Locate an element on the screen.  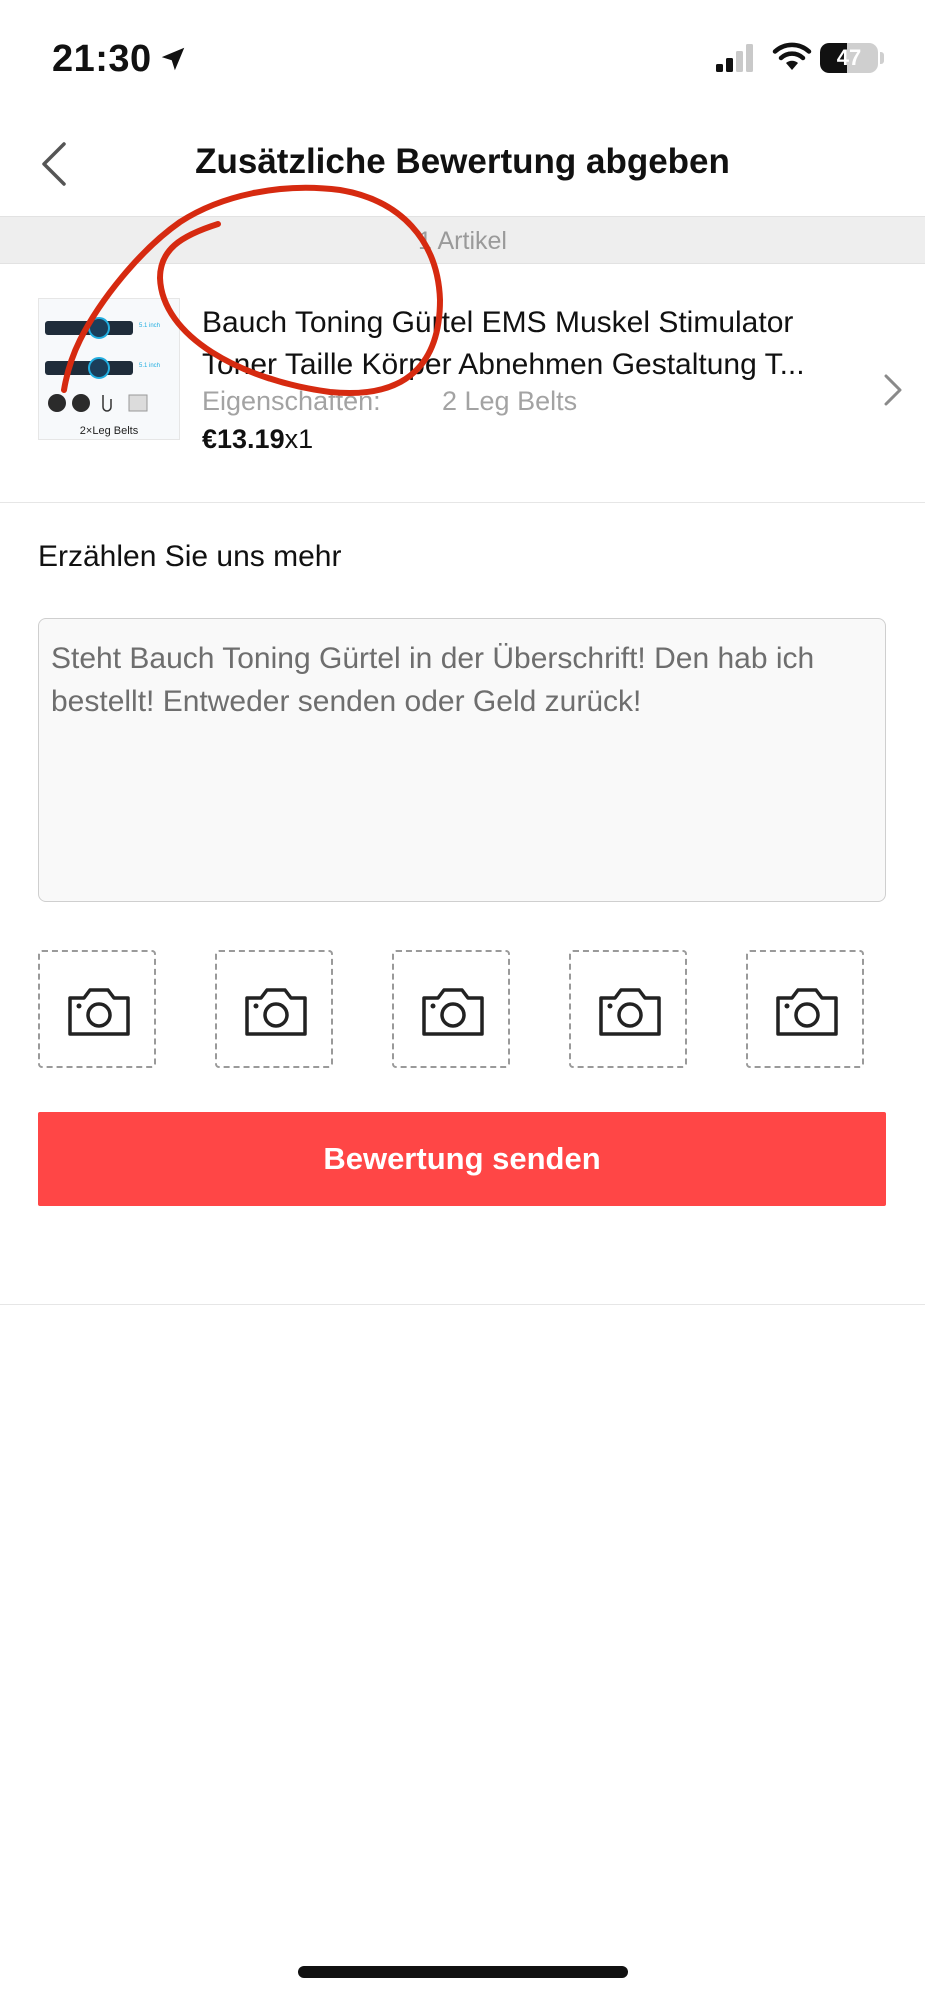
chevron-right-icon is located at coordinates (893, 390).